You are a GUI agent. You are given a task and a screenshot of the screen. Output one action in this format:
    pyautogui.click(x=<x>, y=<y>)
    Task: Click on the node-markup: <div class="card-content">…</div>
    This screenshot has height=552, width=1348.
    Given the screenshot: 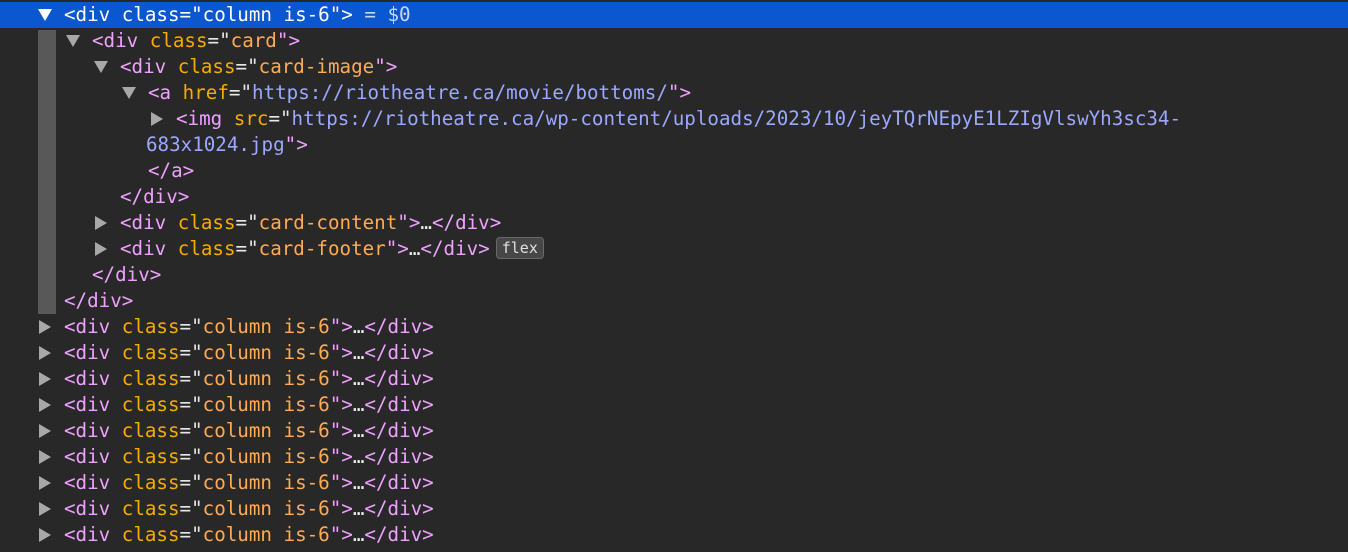 What is the action you would take?
    pyautogui.click(x=311, y=222)
    